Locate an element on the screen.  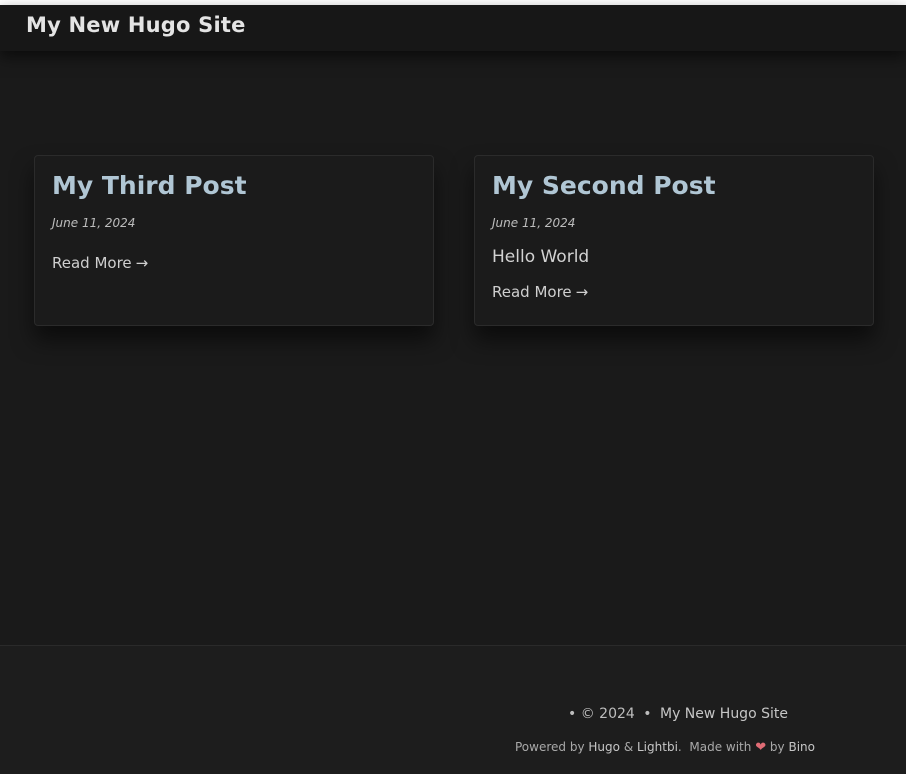
footer-site-link: My New Hugo Site is located at coordinates (724, 714).